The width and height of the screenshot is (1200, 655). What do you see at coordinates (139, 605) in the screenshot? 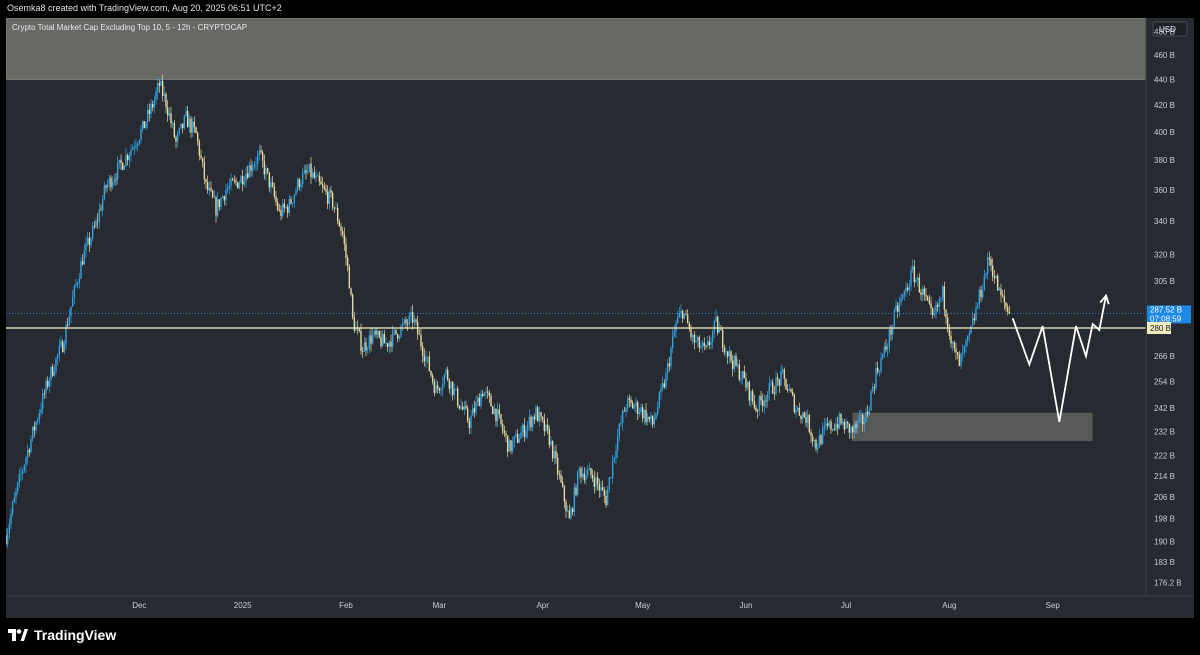
I see `x-tick-label: Dec` at bounding box center [139, 605].